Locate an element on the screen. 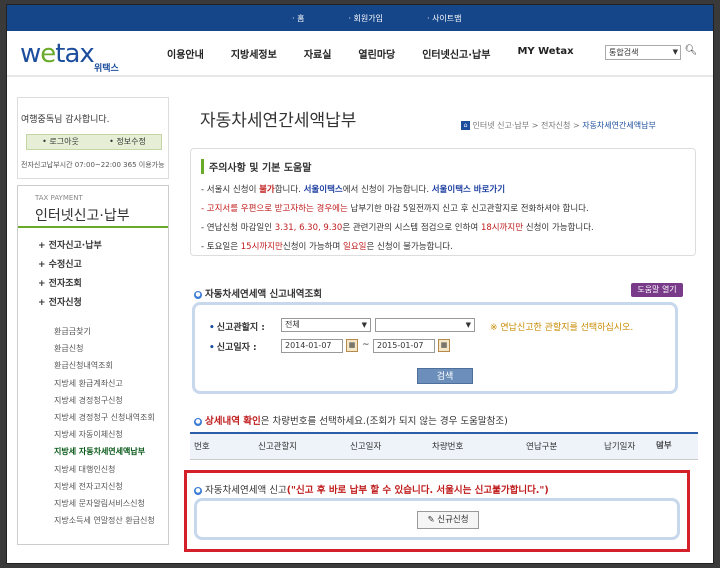 The image size is (720, 568). top-bar: · 홈 · 회원가입 · 사이트맵 is located at coordinates (360, 18).